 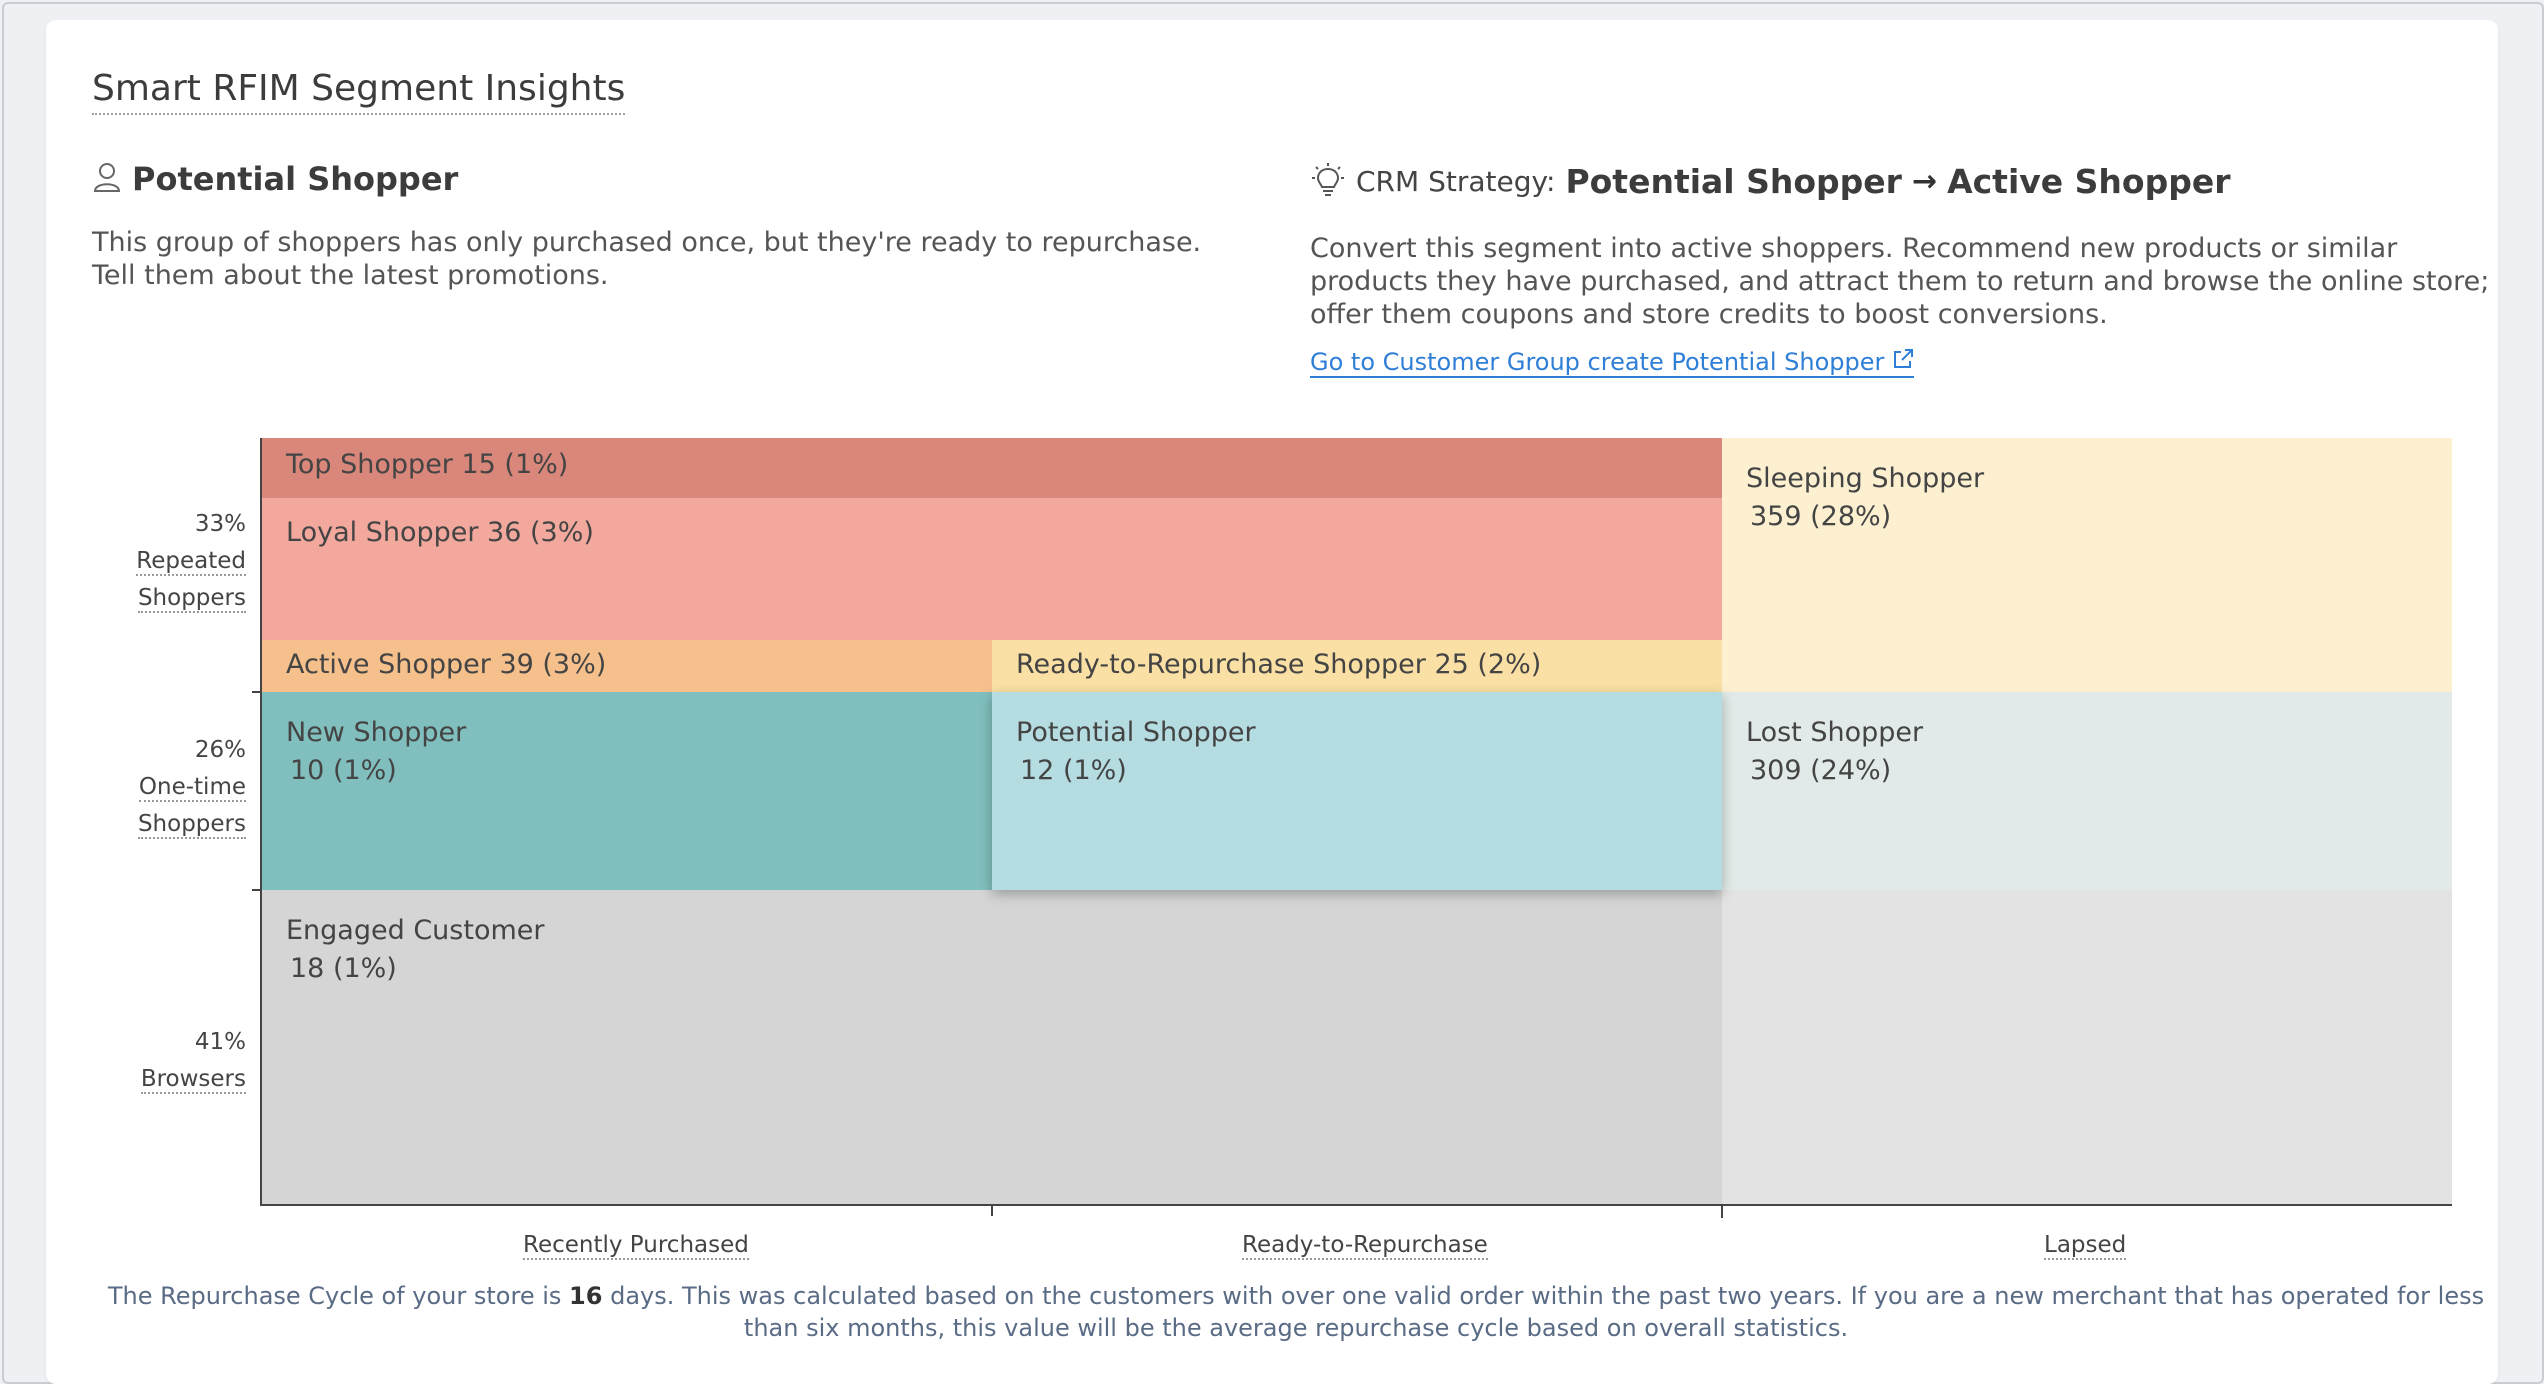 What do you see at coordinates (1821, 770) in the screenshot?
I see `segment-lost-count: 309 (24%)` at bounding box center [1821, 770].